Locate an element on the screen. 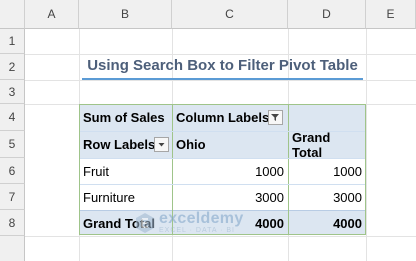 The width and height of the screenshot is (416, 261). watermark-tagline: EXCEL · DATA · BI is located at coordinates (197, 230).